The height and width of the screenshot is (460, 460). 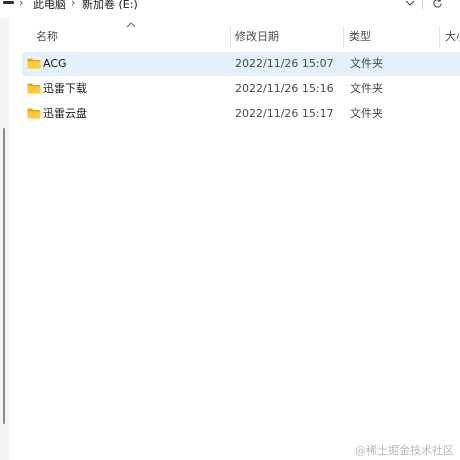 I want to click on chevron-down-icon, so click(x=410, y=5).